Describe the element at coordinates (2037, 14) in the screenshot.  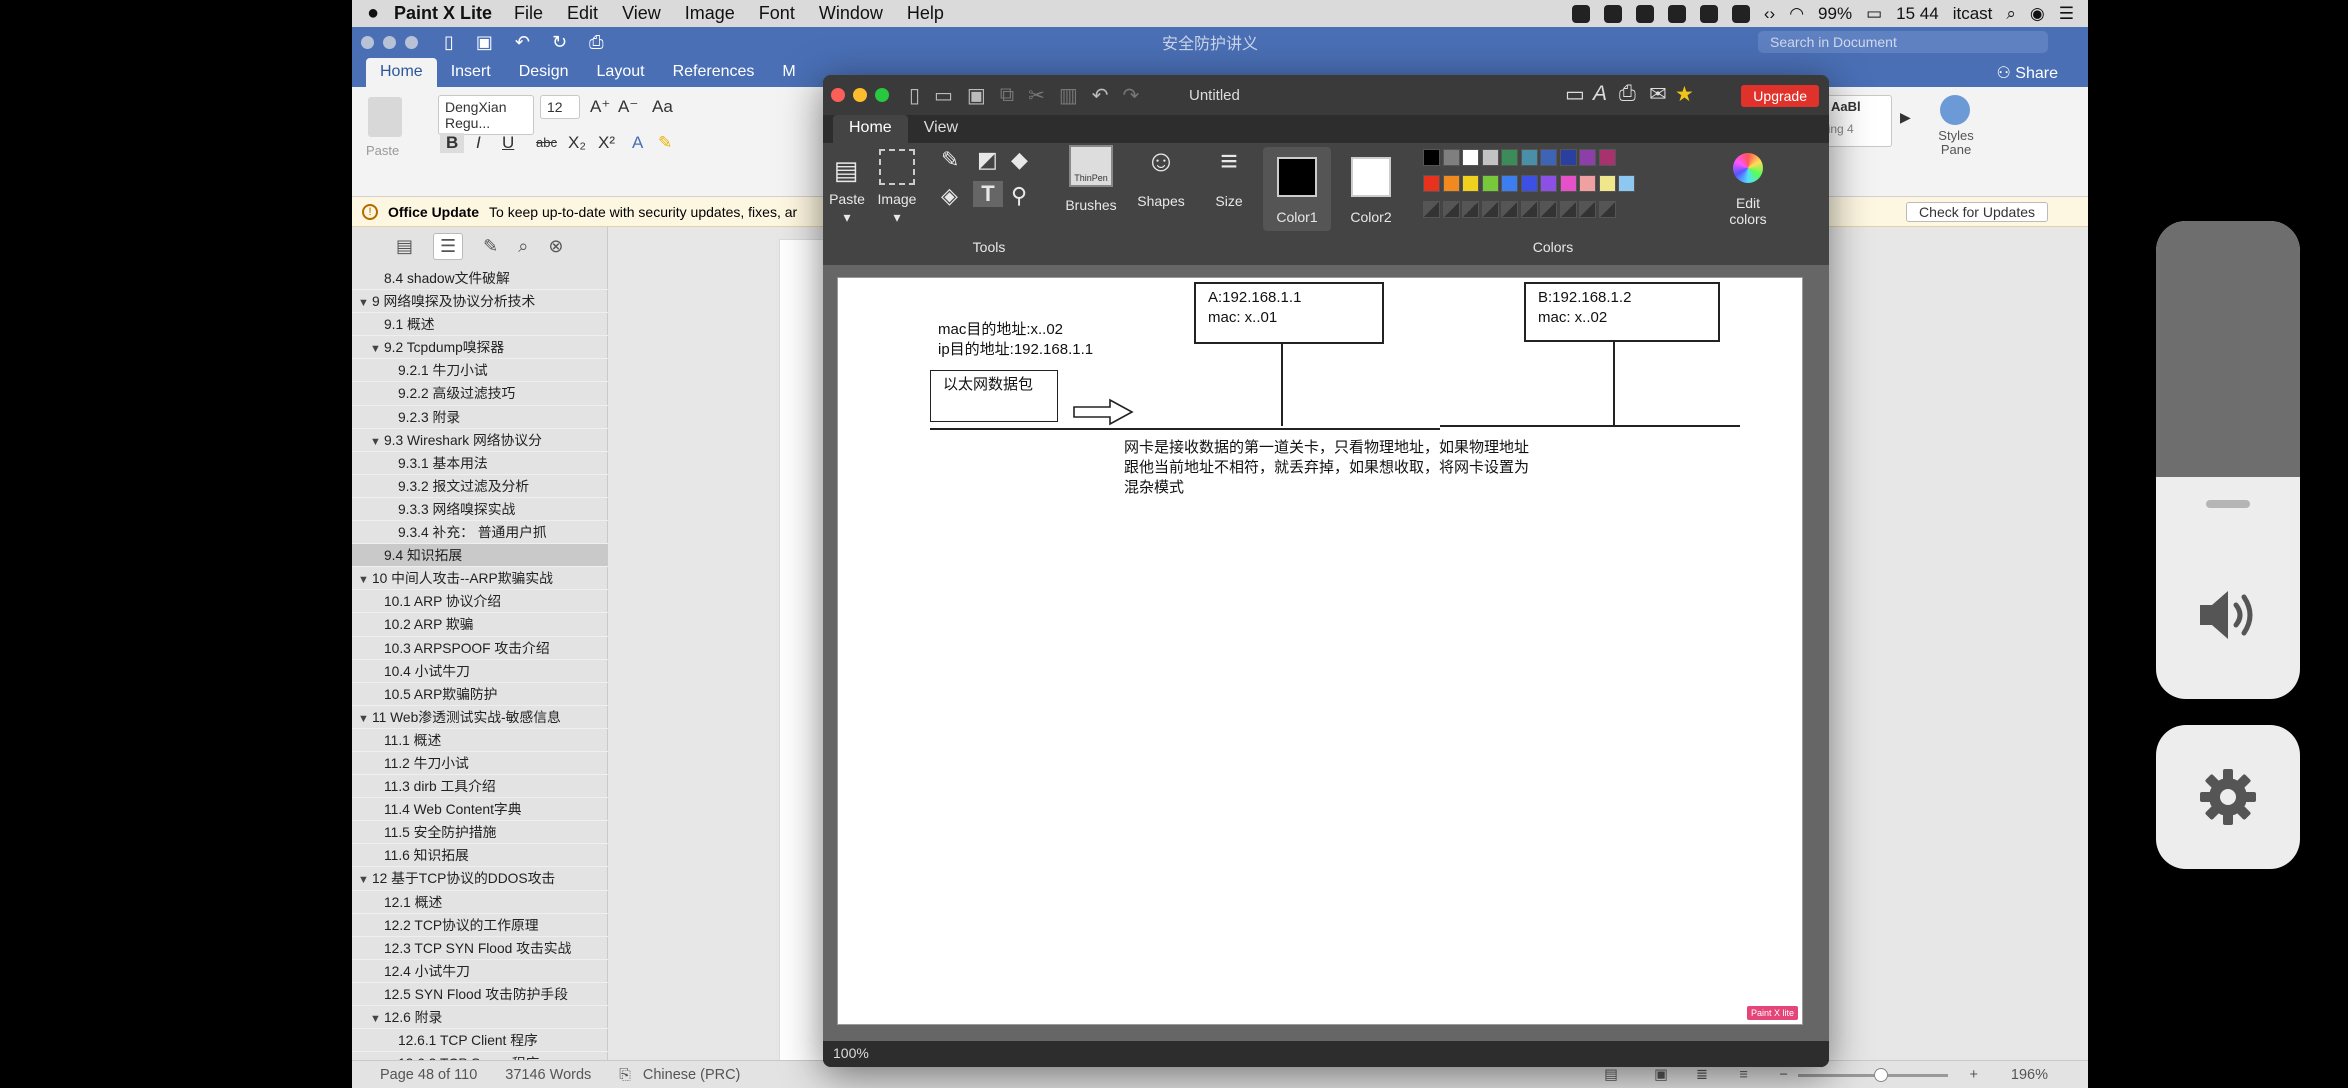
I see `siri-icon: ◉` at that location.